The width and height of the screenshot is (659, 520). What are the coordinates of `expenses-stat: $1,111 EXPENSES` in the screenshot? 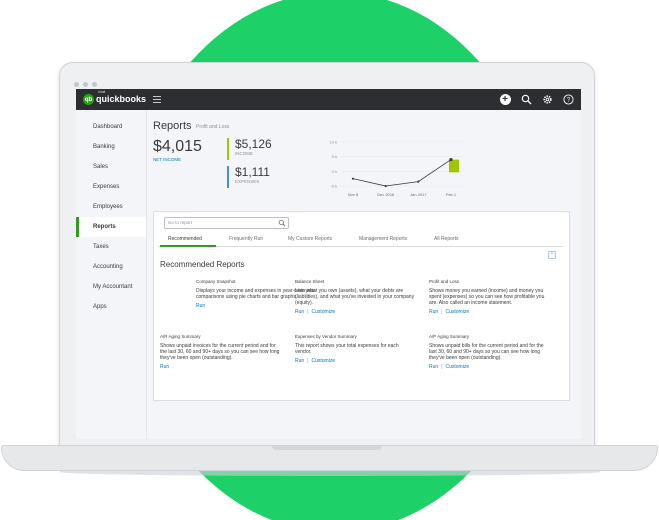 It's located at (248, 177).